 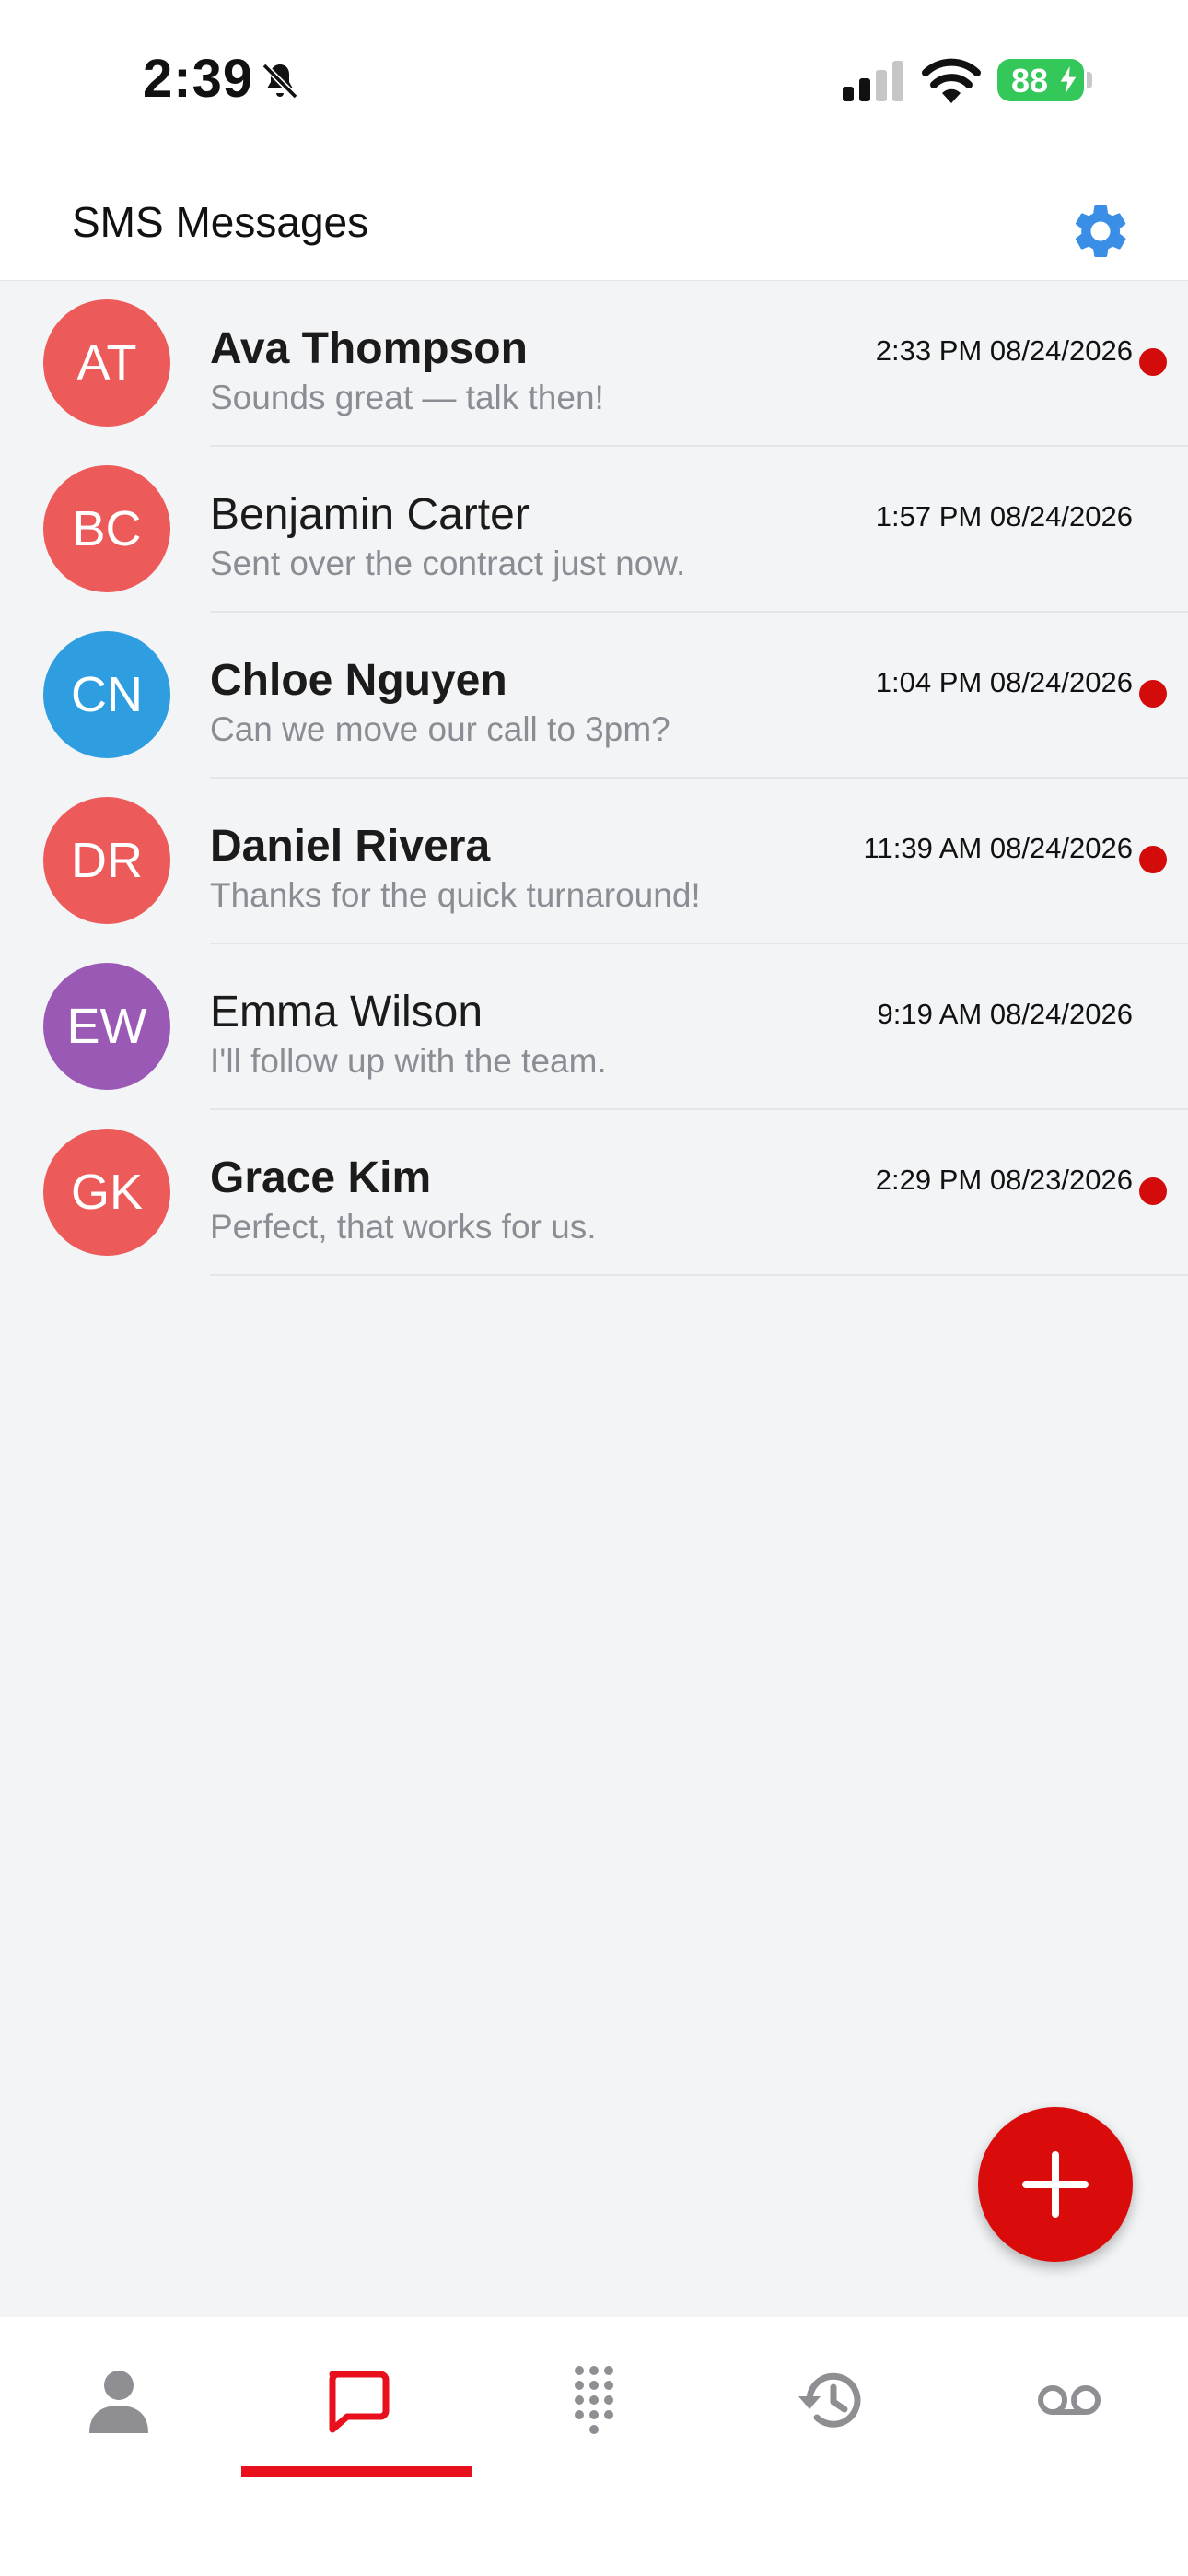 I want to click on history-icon, so click(x=829, y=2400).